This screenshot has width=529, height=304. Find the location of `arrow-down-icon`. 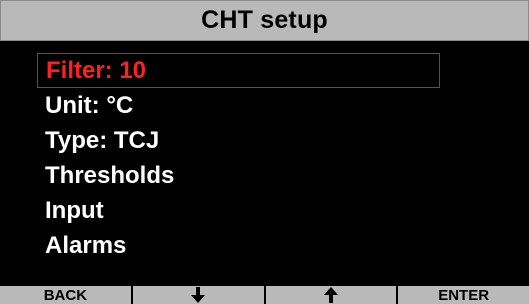

arrow-down-icon is located at coordinates (198, 295).